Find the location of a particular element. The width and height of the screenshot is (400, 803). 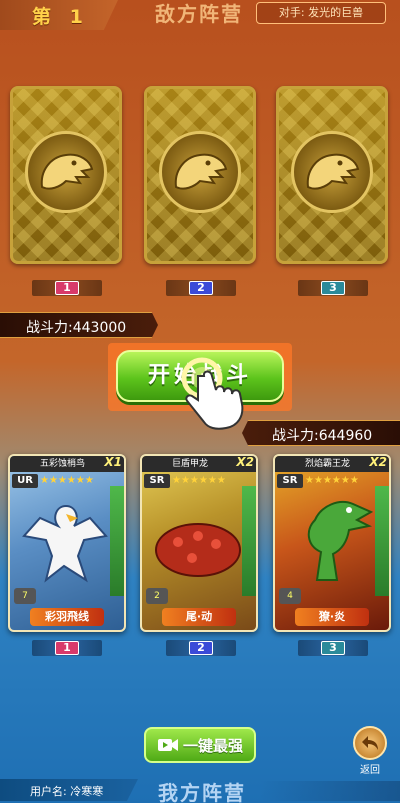

card-skill: 尾·动 is located at coordinates (199, 617).